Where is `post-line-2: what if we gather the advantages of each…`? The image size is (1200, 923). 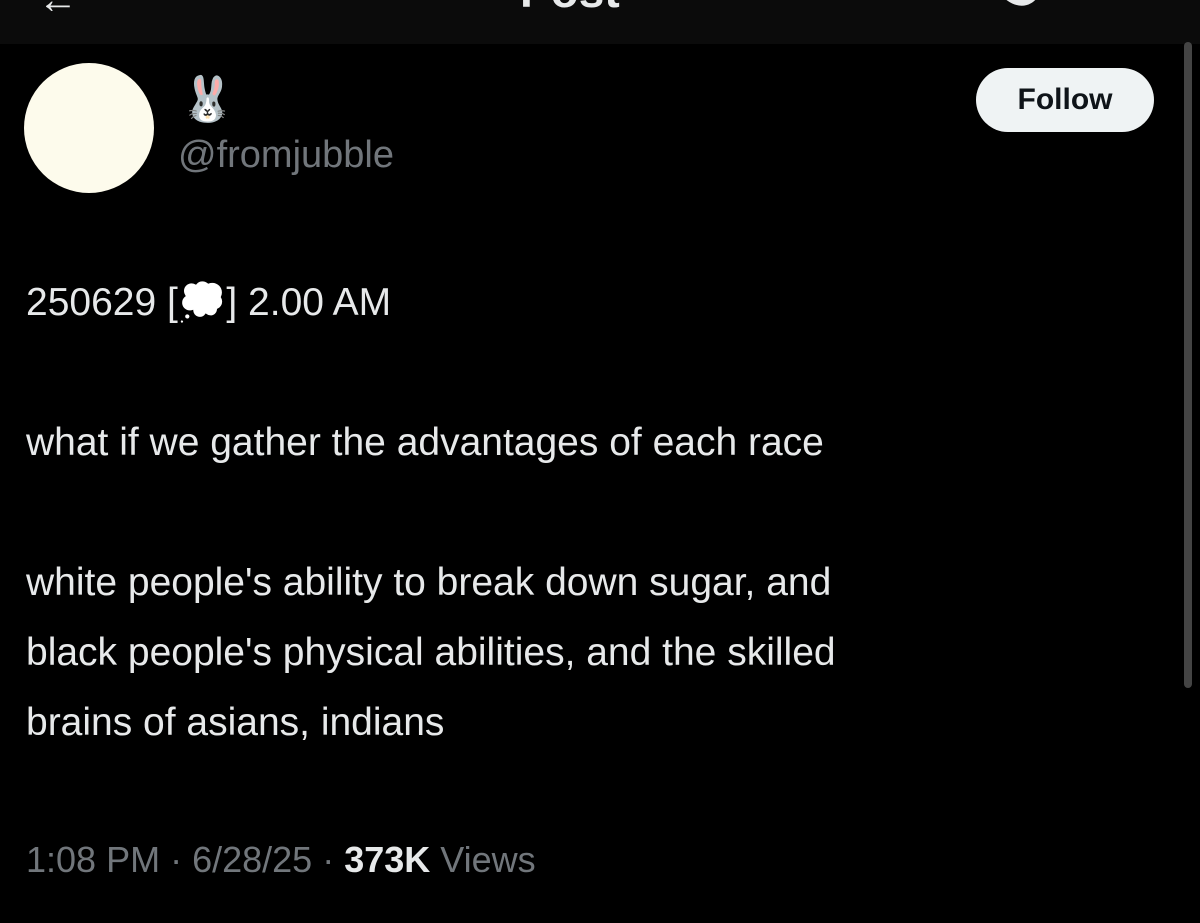 post-line-2: what if we gather the advantages of each… is located at coordinates (425, 442).